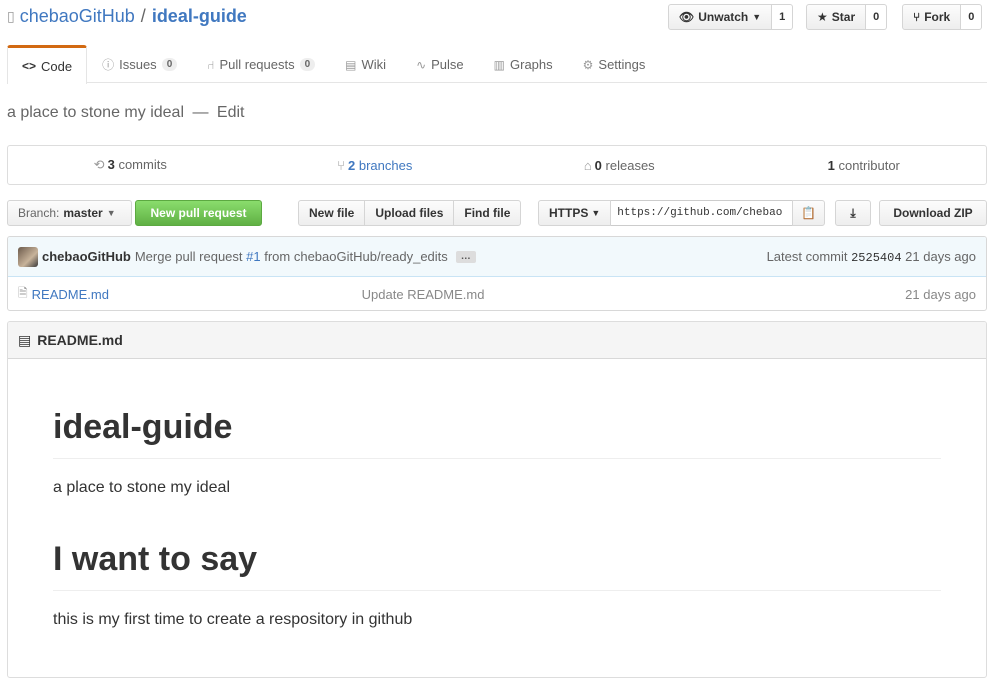 The image size is (991, 689). I want to click on clipboard-icon: 📋, so click(809, 213).